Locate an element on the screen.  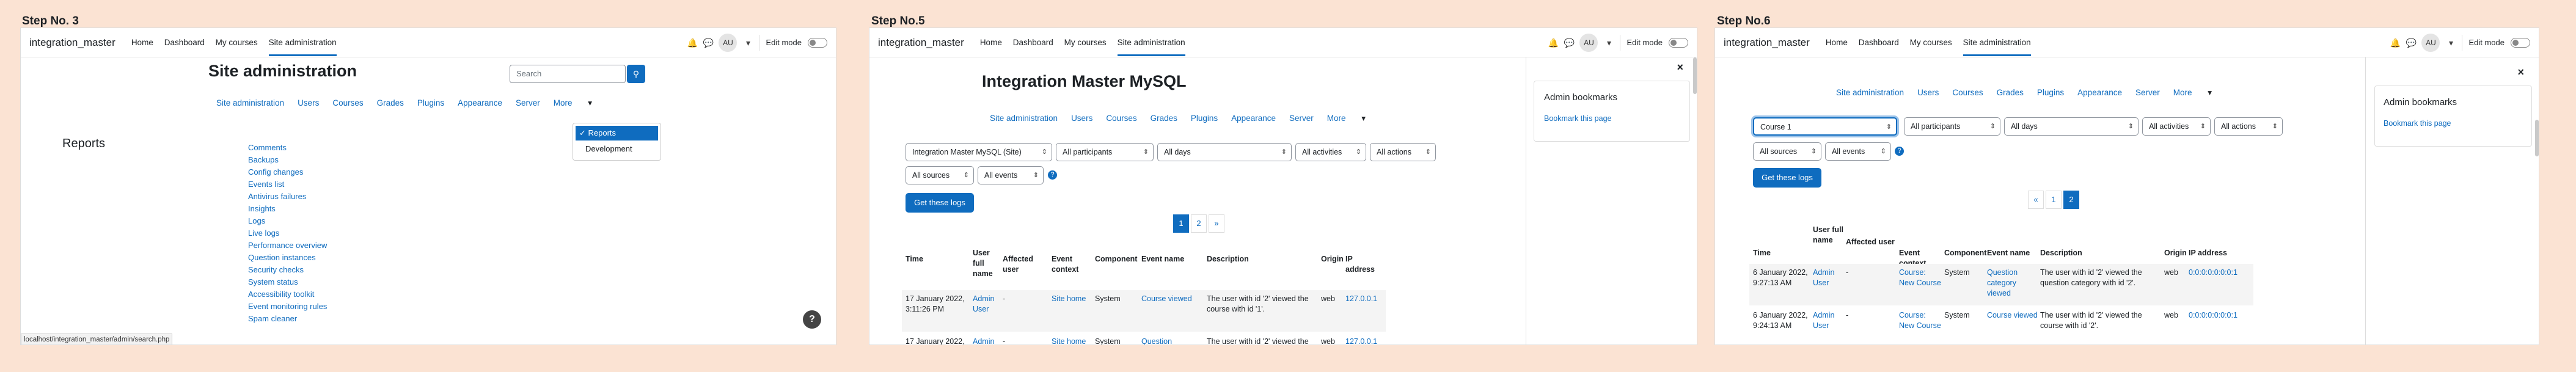
column-header: Component is located at coordinates (1965, 253).